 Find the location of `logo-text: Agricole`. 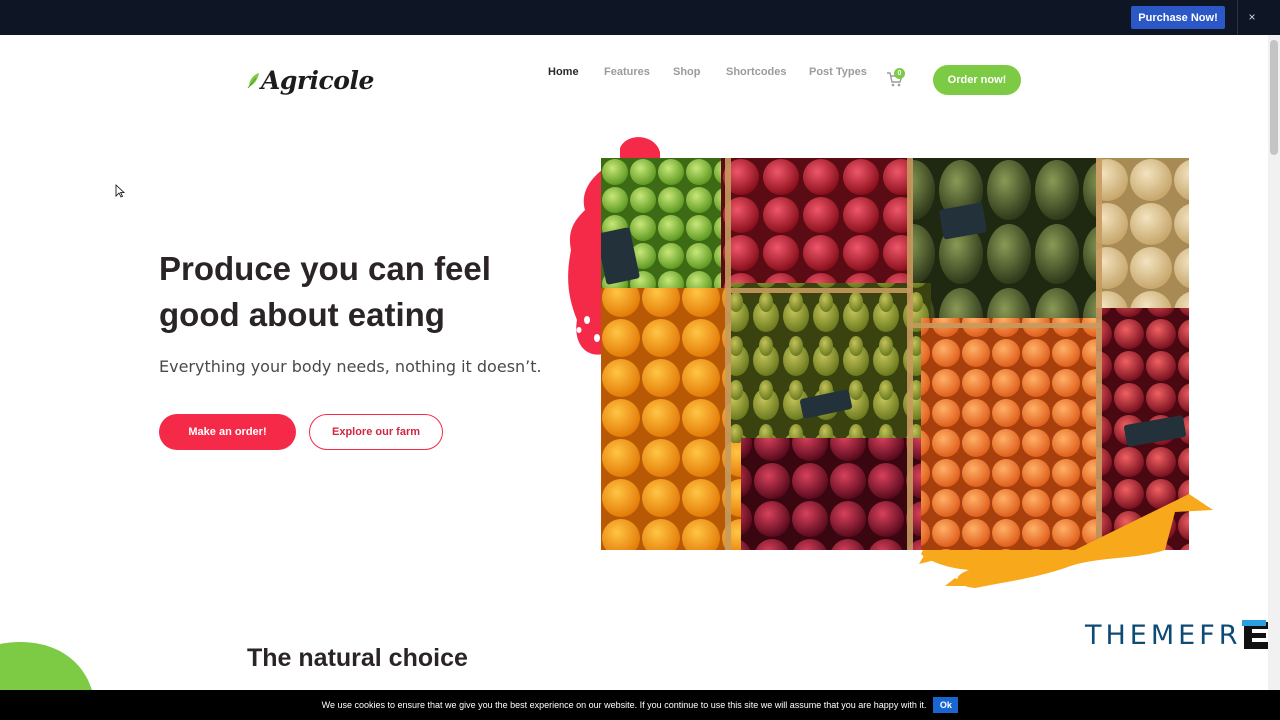

logo-text: Agricole is located at coordinates (317, 80).